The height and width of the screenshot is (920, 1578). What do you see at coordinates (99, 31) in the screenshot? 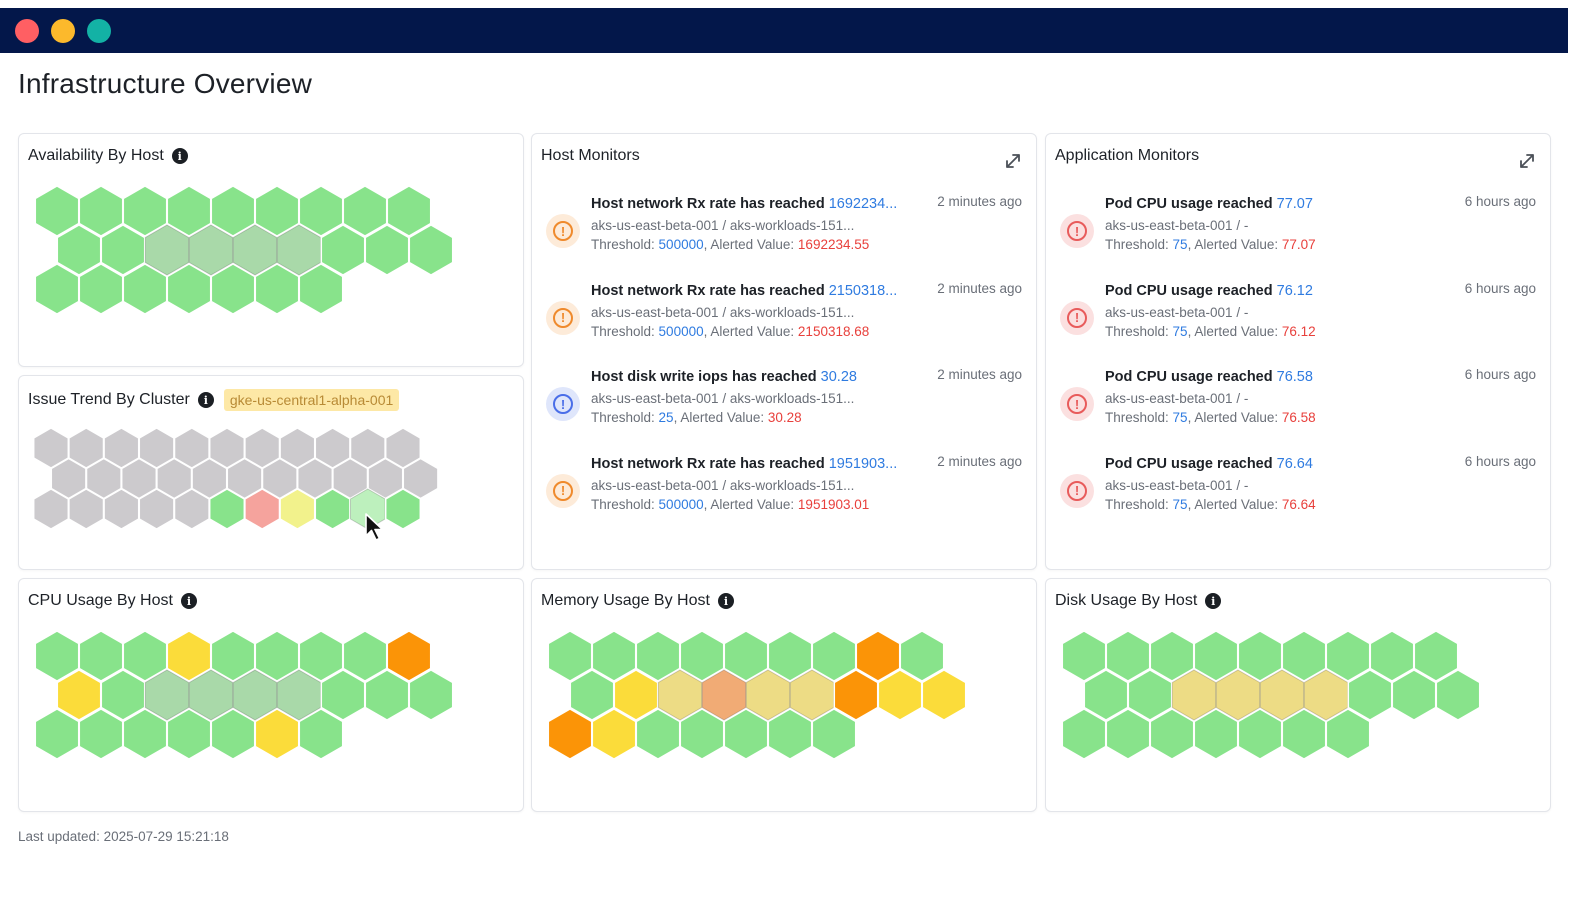
I see `window-maximize-button` at bounding box center [99, 31].